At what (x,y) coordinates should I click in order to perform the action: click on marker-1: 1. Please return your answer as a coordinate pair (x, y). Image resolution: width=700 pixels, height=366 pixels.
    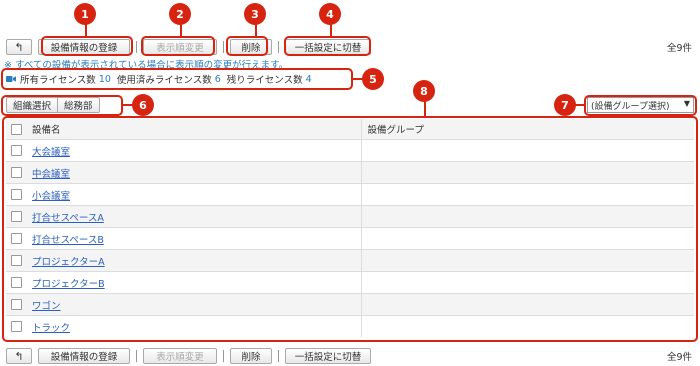
    Looking at the image, I should click on (85, 14).